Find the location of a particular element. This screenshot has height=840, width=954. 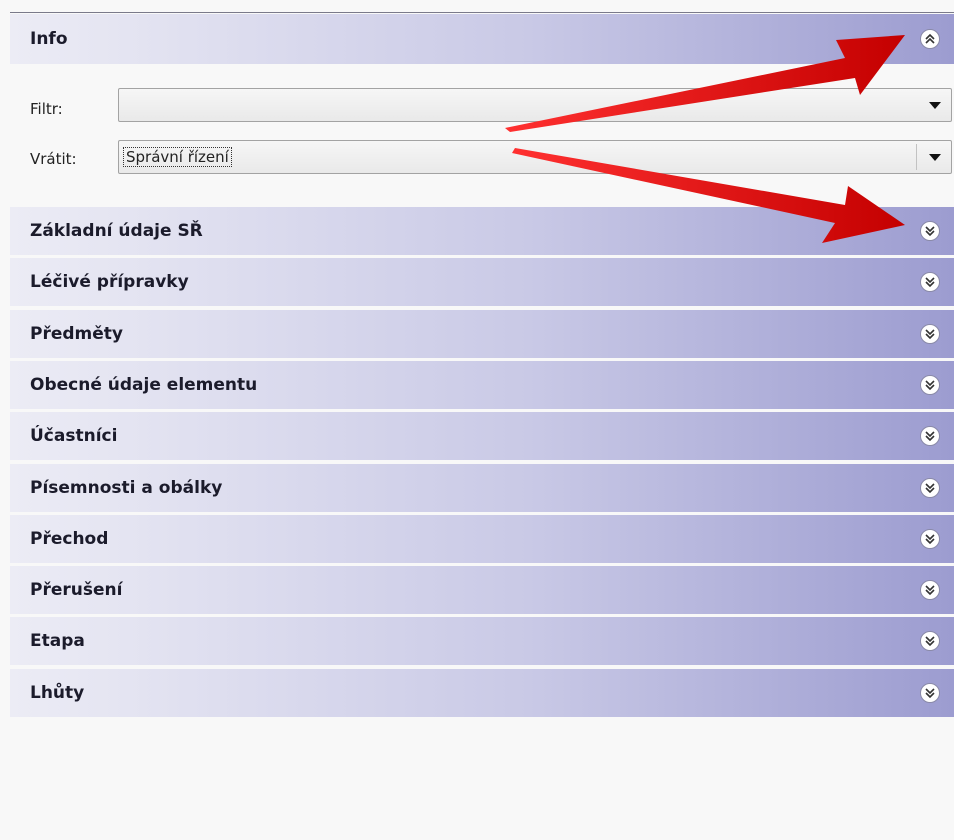

section-header: Základní údaje SŘ is located at coordinates (482, 231).